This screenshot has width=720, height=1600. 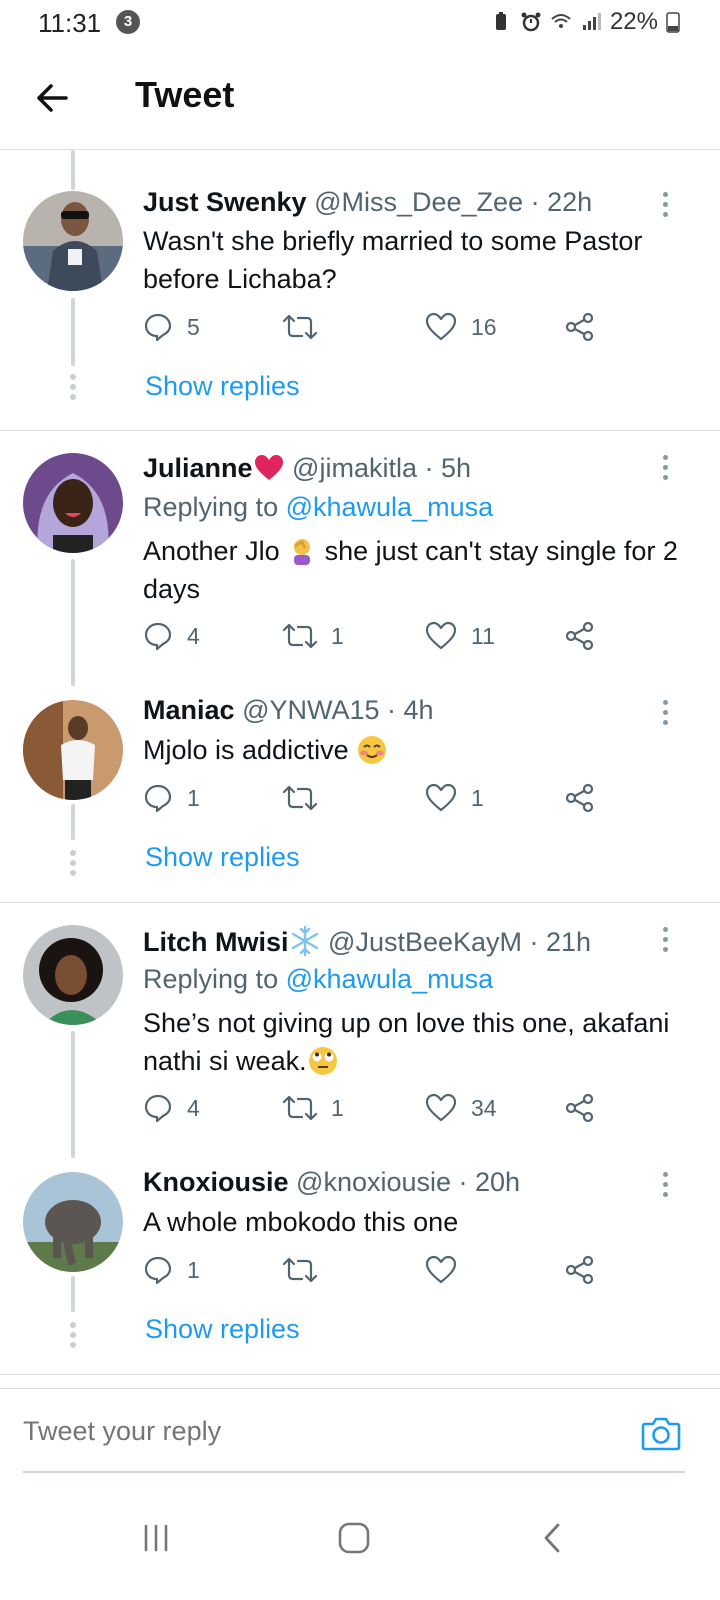 I want to click on tweet-text-part: Another Jlo, so click(x=215, y=551).